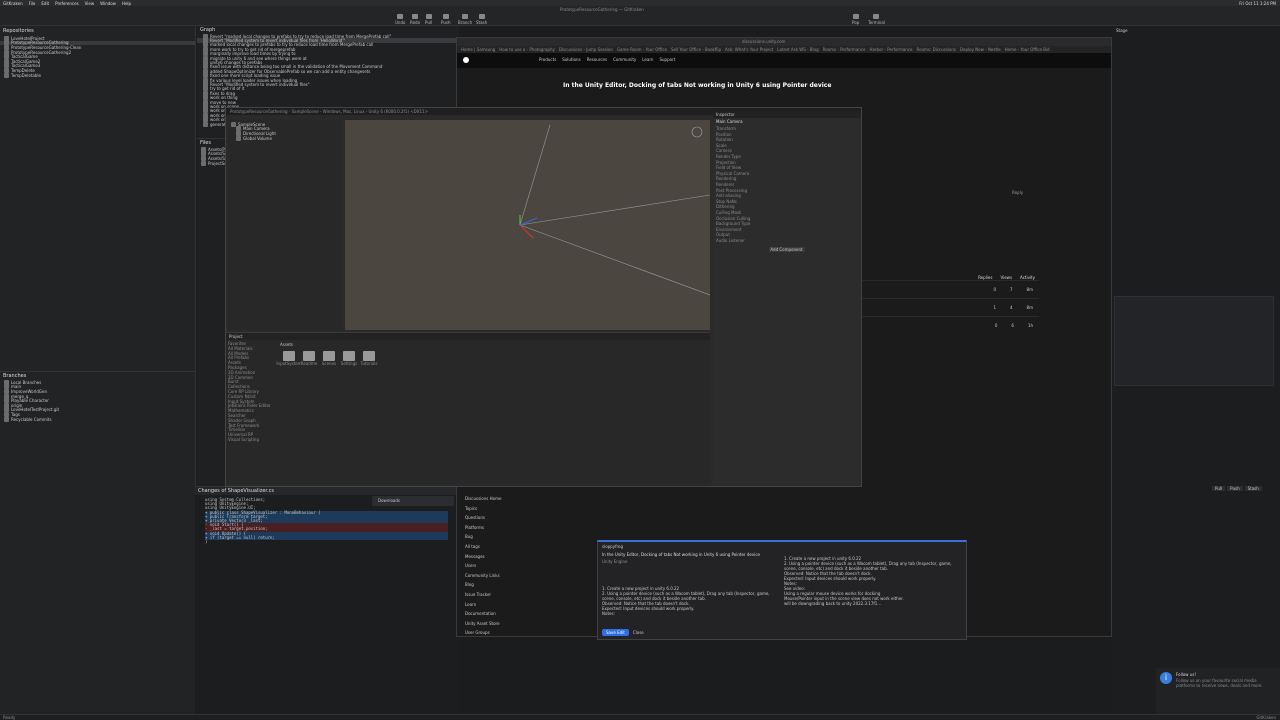  I want to click on repo-item: TempDeletable, so click(97, 75).